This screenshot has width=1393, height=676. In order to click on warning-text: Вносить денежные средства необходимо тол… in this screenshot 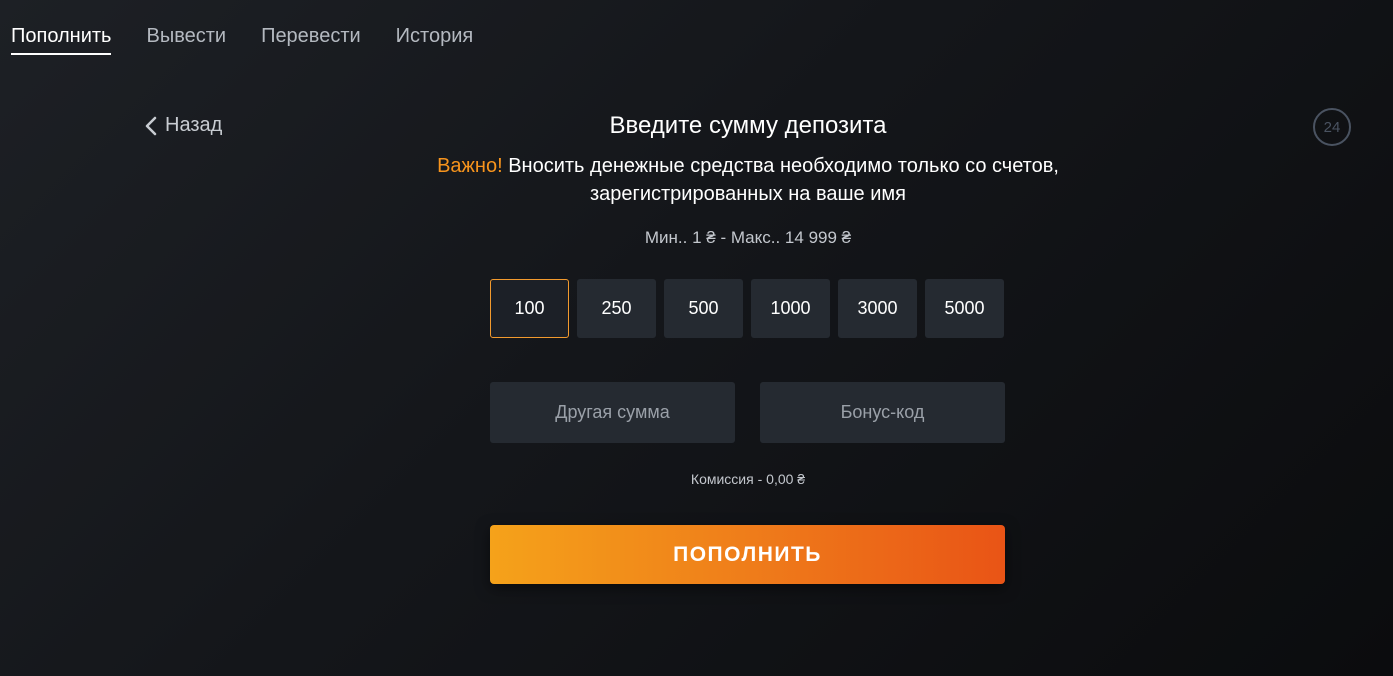, I will do `click(783, 166)`.